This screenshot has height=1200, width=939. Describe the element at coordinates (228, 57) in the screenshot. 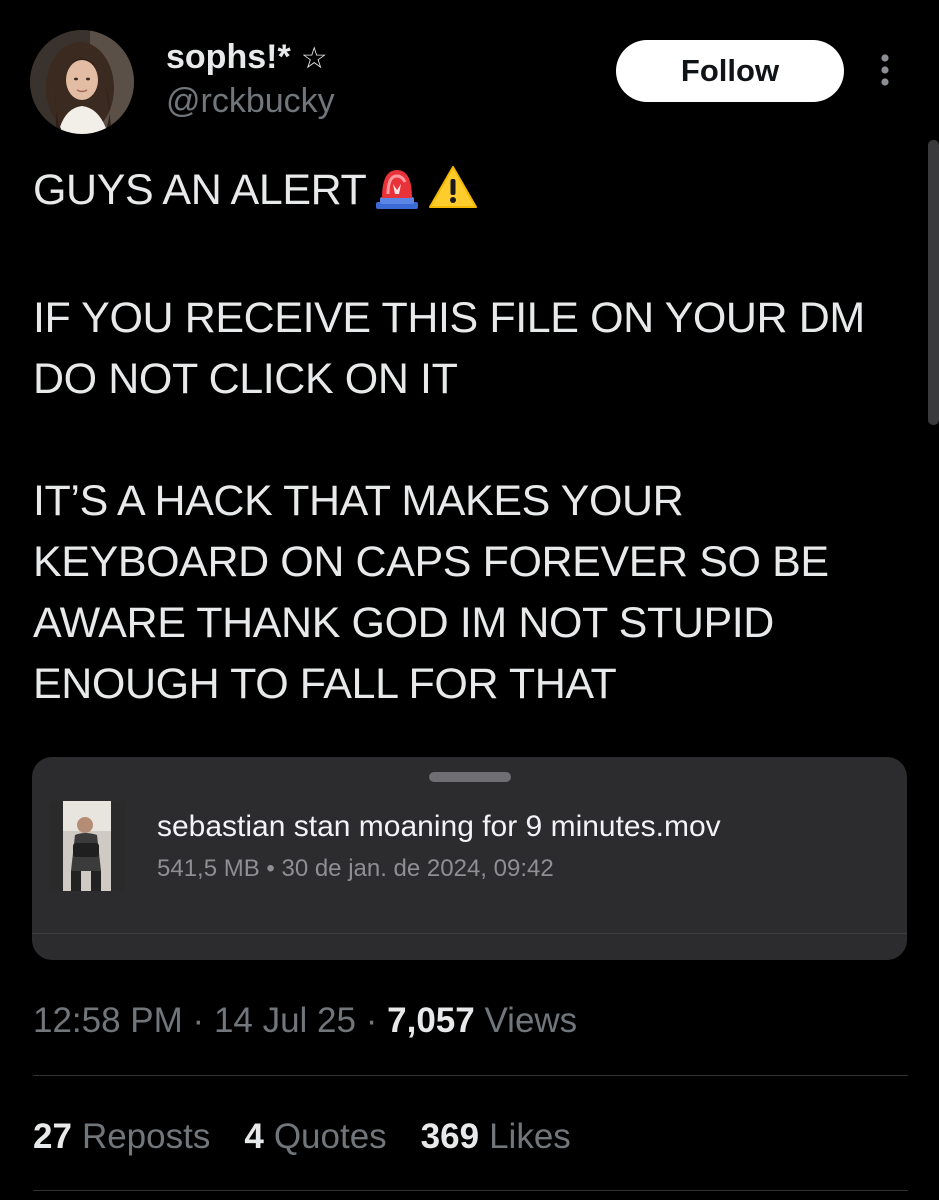

I see `display-name-text: sophs!*` at that location.